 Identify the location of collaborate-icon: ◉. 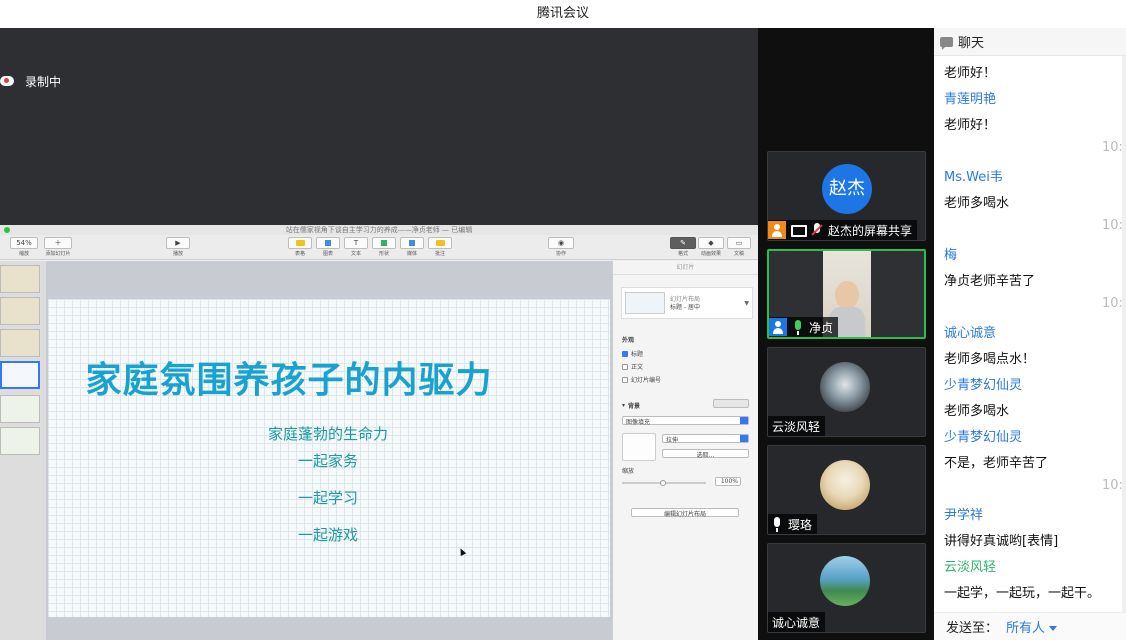
(561, 243).